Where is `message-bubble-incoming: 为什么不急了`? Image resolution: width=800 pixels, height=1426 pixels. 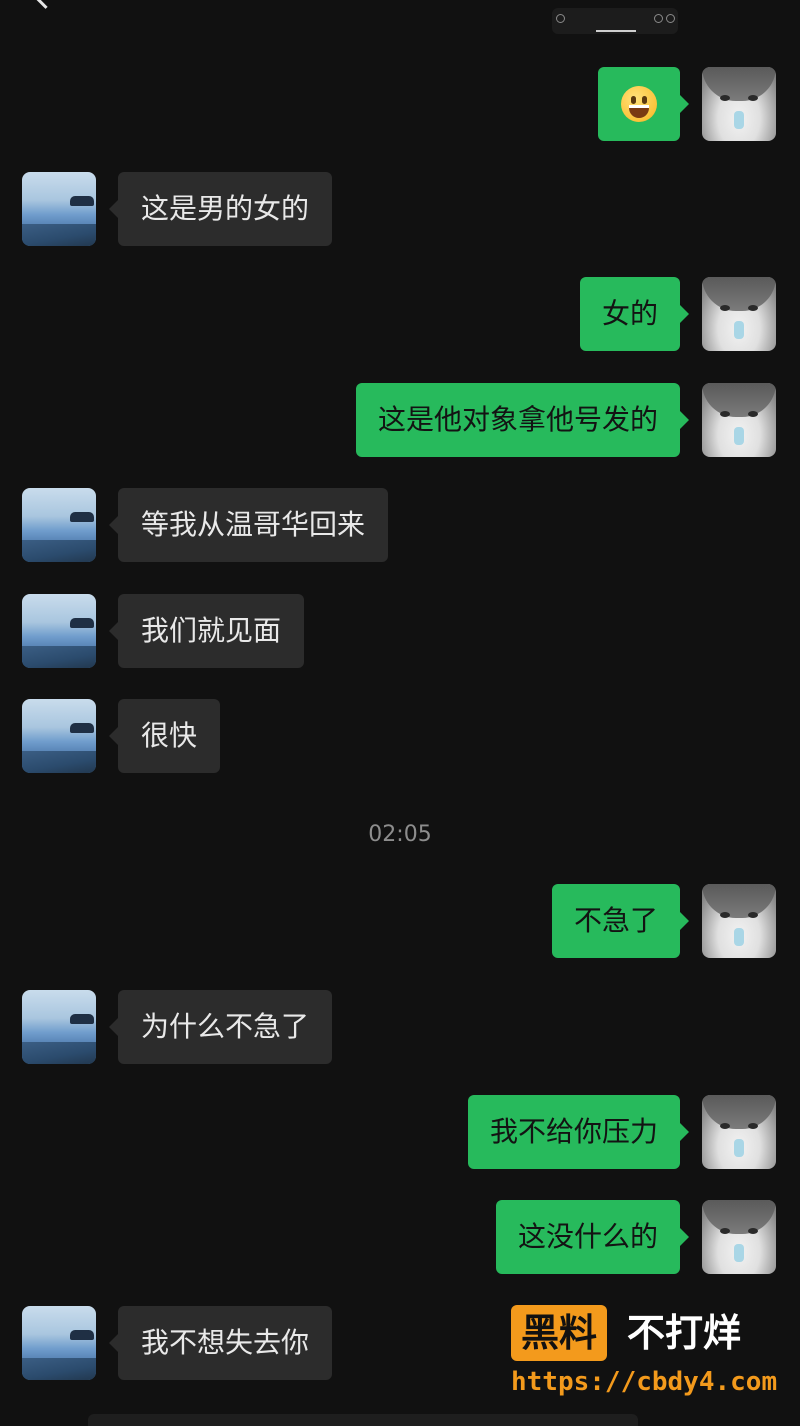 message-bubble-incoming: 为什么不急了 is located at coordinates (220, 1027).